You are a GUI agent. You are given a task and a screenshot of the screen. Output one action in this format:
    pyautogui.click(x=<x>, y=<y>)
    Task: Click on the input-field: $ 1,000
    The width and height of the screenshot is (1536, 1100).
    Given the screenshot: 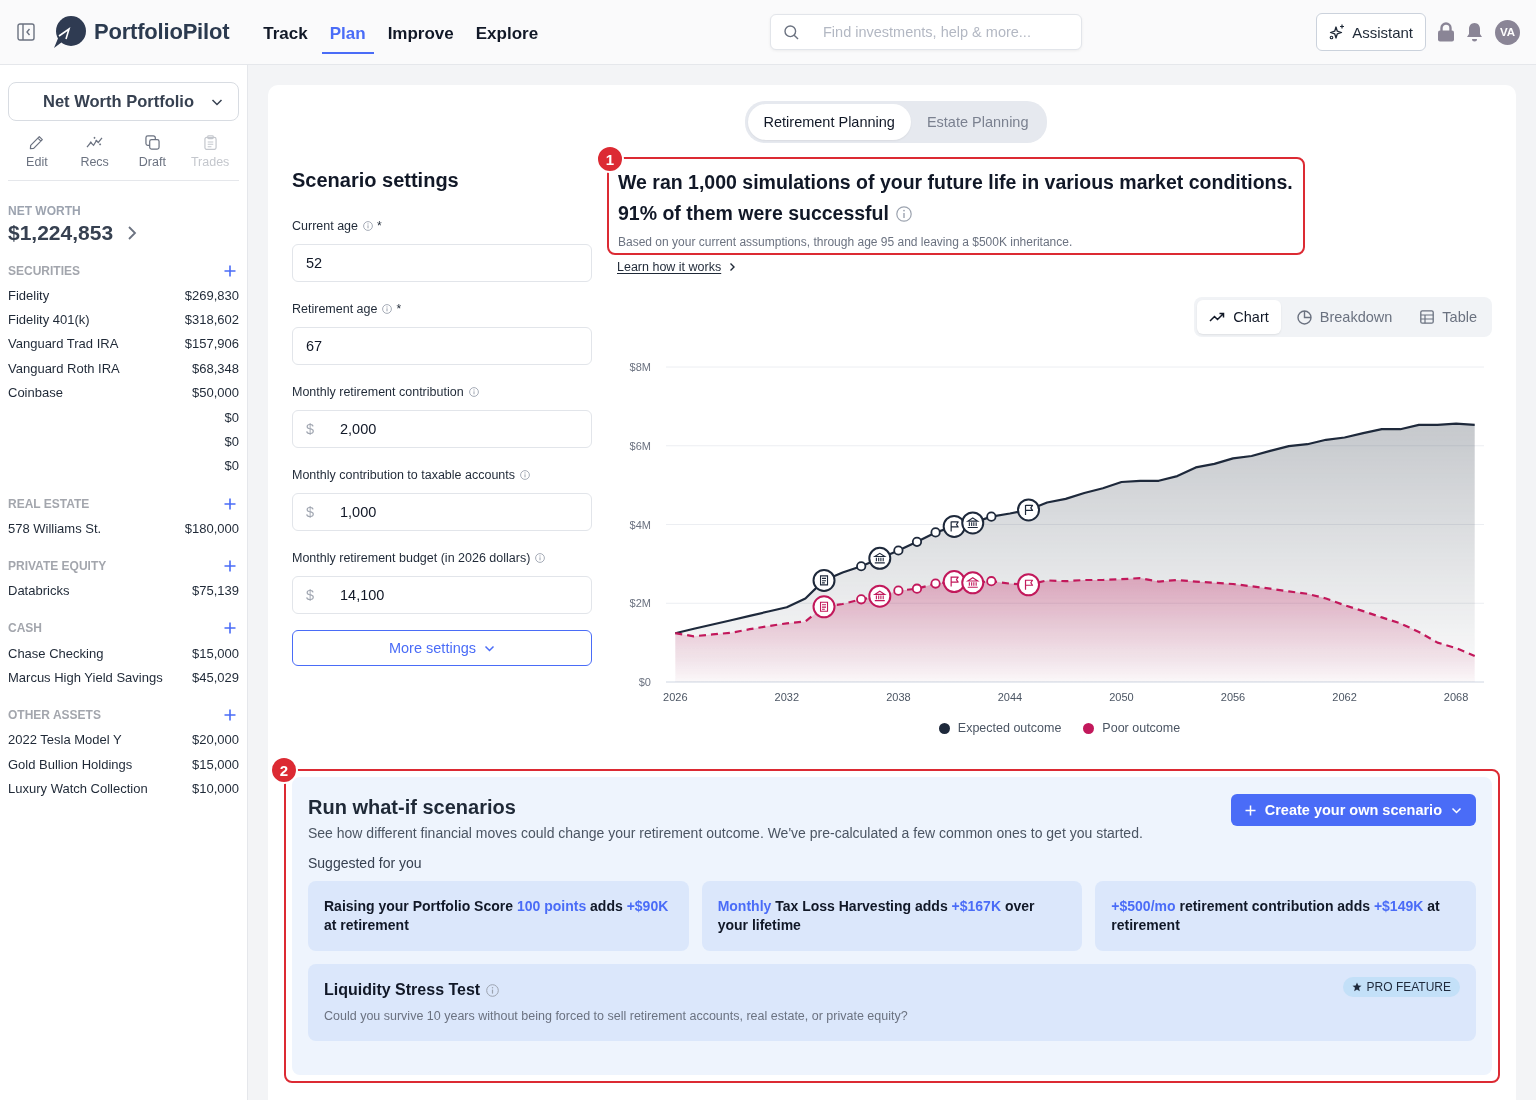 What is the action you would take?
    pyautogui.click(x=442, y=512)
    